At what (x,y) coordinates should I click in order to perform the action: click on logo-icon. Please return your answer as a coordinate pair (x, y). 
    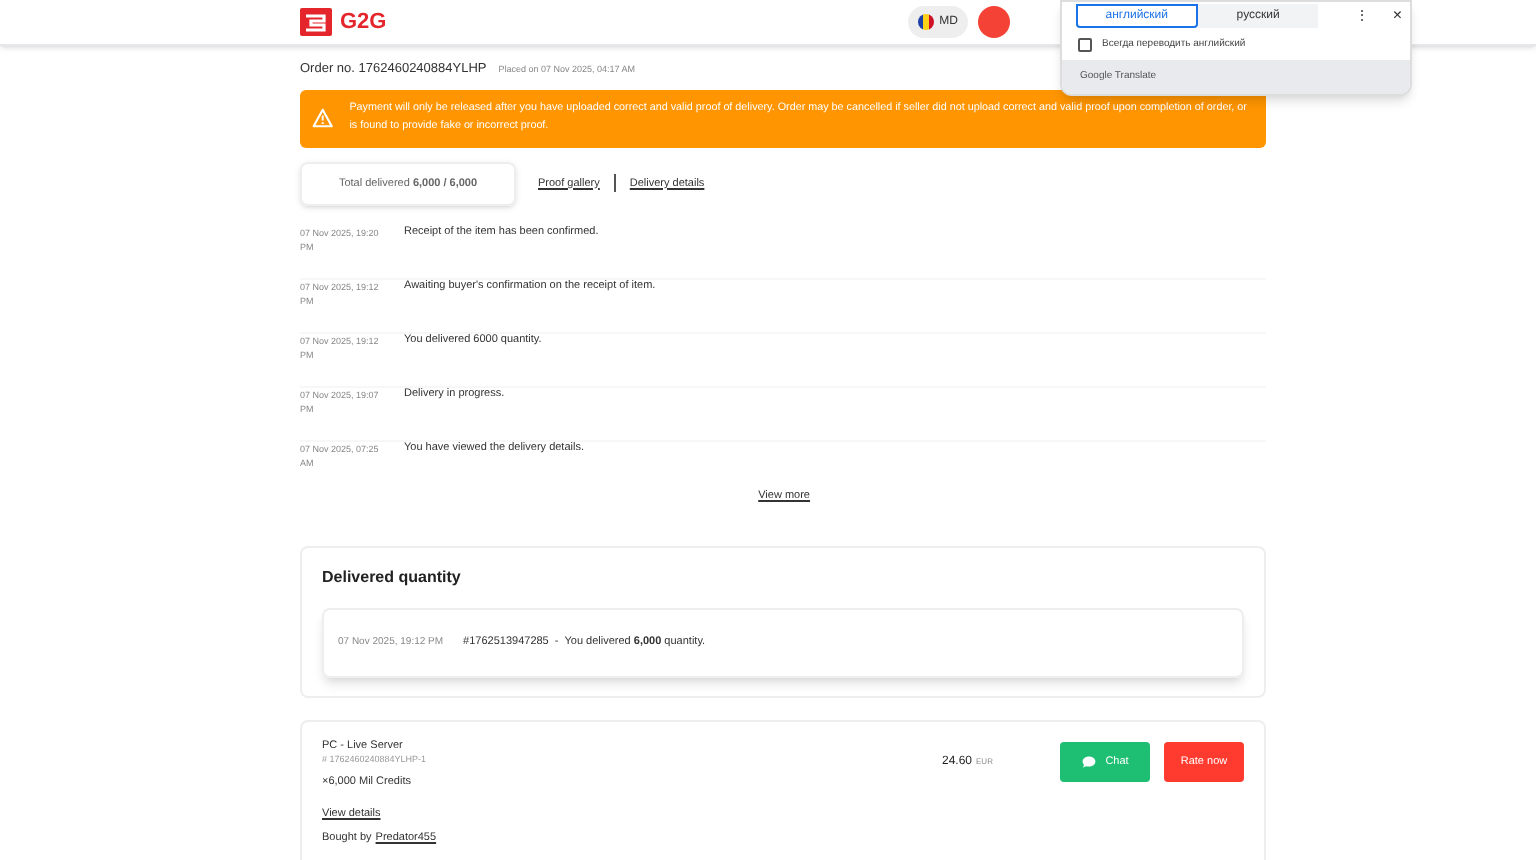
    Looking at the image, I should click on (316, 22).